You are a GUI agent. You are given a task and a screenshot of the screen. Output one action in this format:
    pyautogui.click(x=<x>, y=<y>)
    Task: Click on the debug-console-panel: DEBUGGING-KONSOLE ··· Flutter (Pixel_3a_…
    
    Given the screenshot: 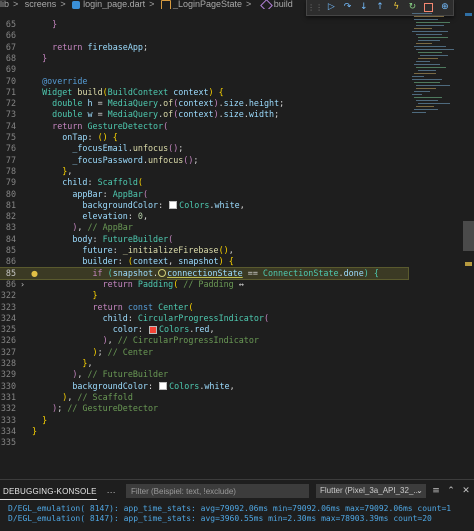 What is the action you would take?
    pyautogui.click(x=237, y=505)
    